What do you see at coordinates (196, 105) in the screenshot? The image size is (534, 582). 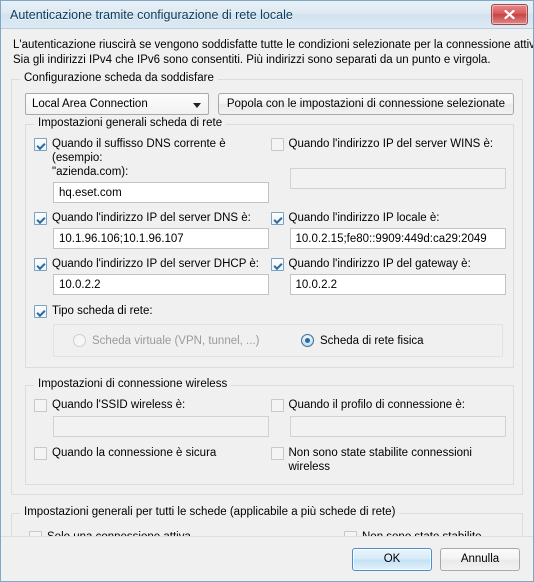 I see `chevron-down-icon` at bounding box center [196, 105].